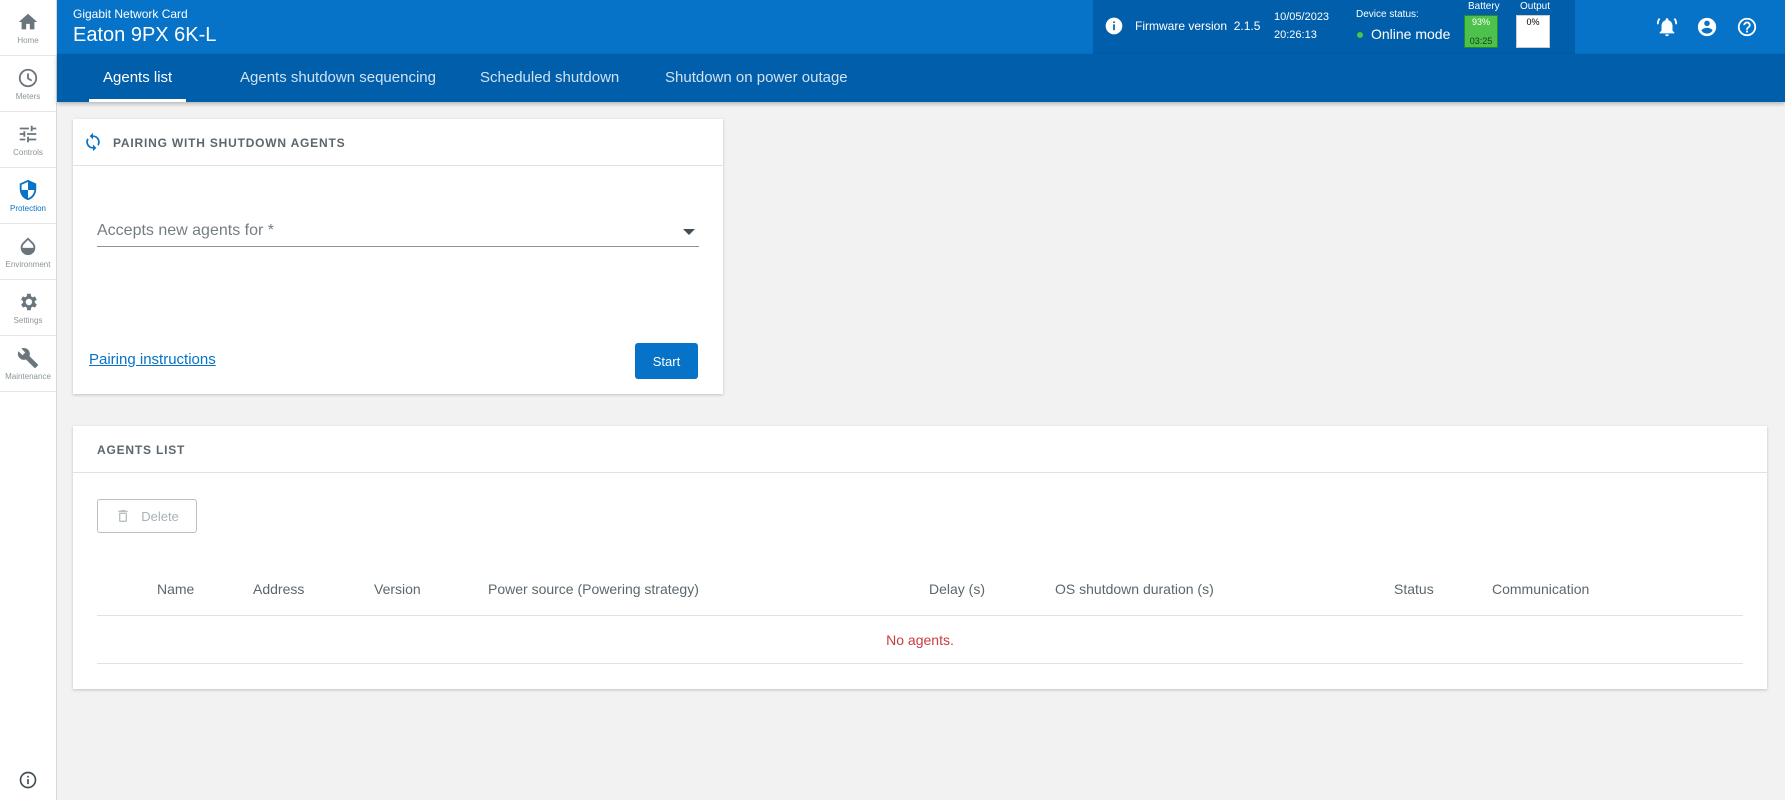 The height and width of the screenshot is (800, 1785). What do you see at coordinates (398, 232) in the screenshot?
I see `accepts-new-agents-select: Accepts new agents for *` at bounding box center [398, 232].